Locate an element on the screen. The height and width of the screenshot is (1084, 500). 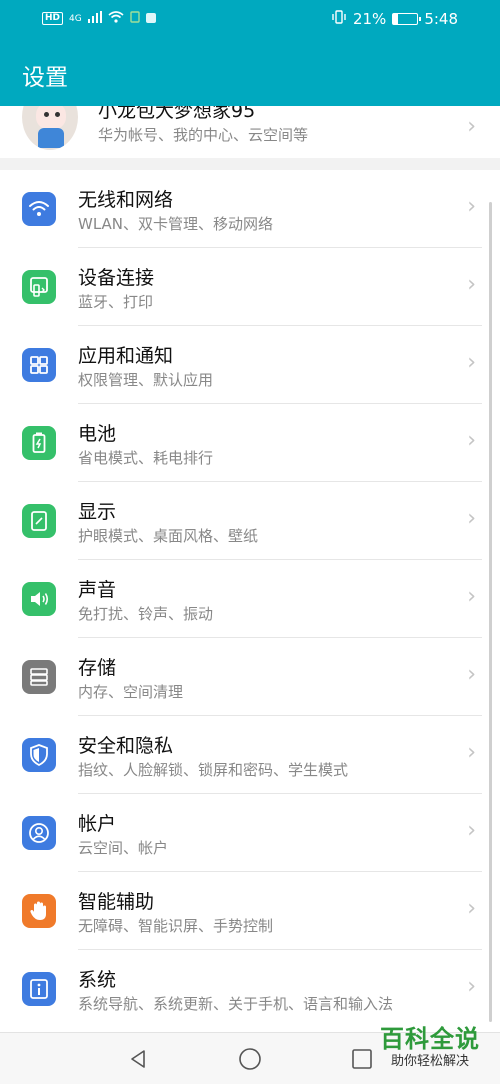
settings-item-label: 系统 is located at coordinates (97, 980).